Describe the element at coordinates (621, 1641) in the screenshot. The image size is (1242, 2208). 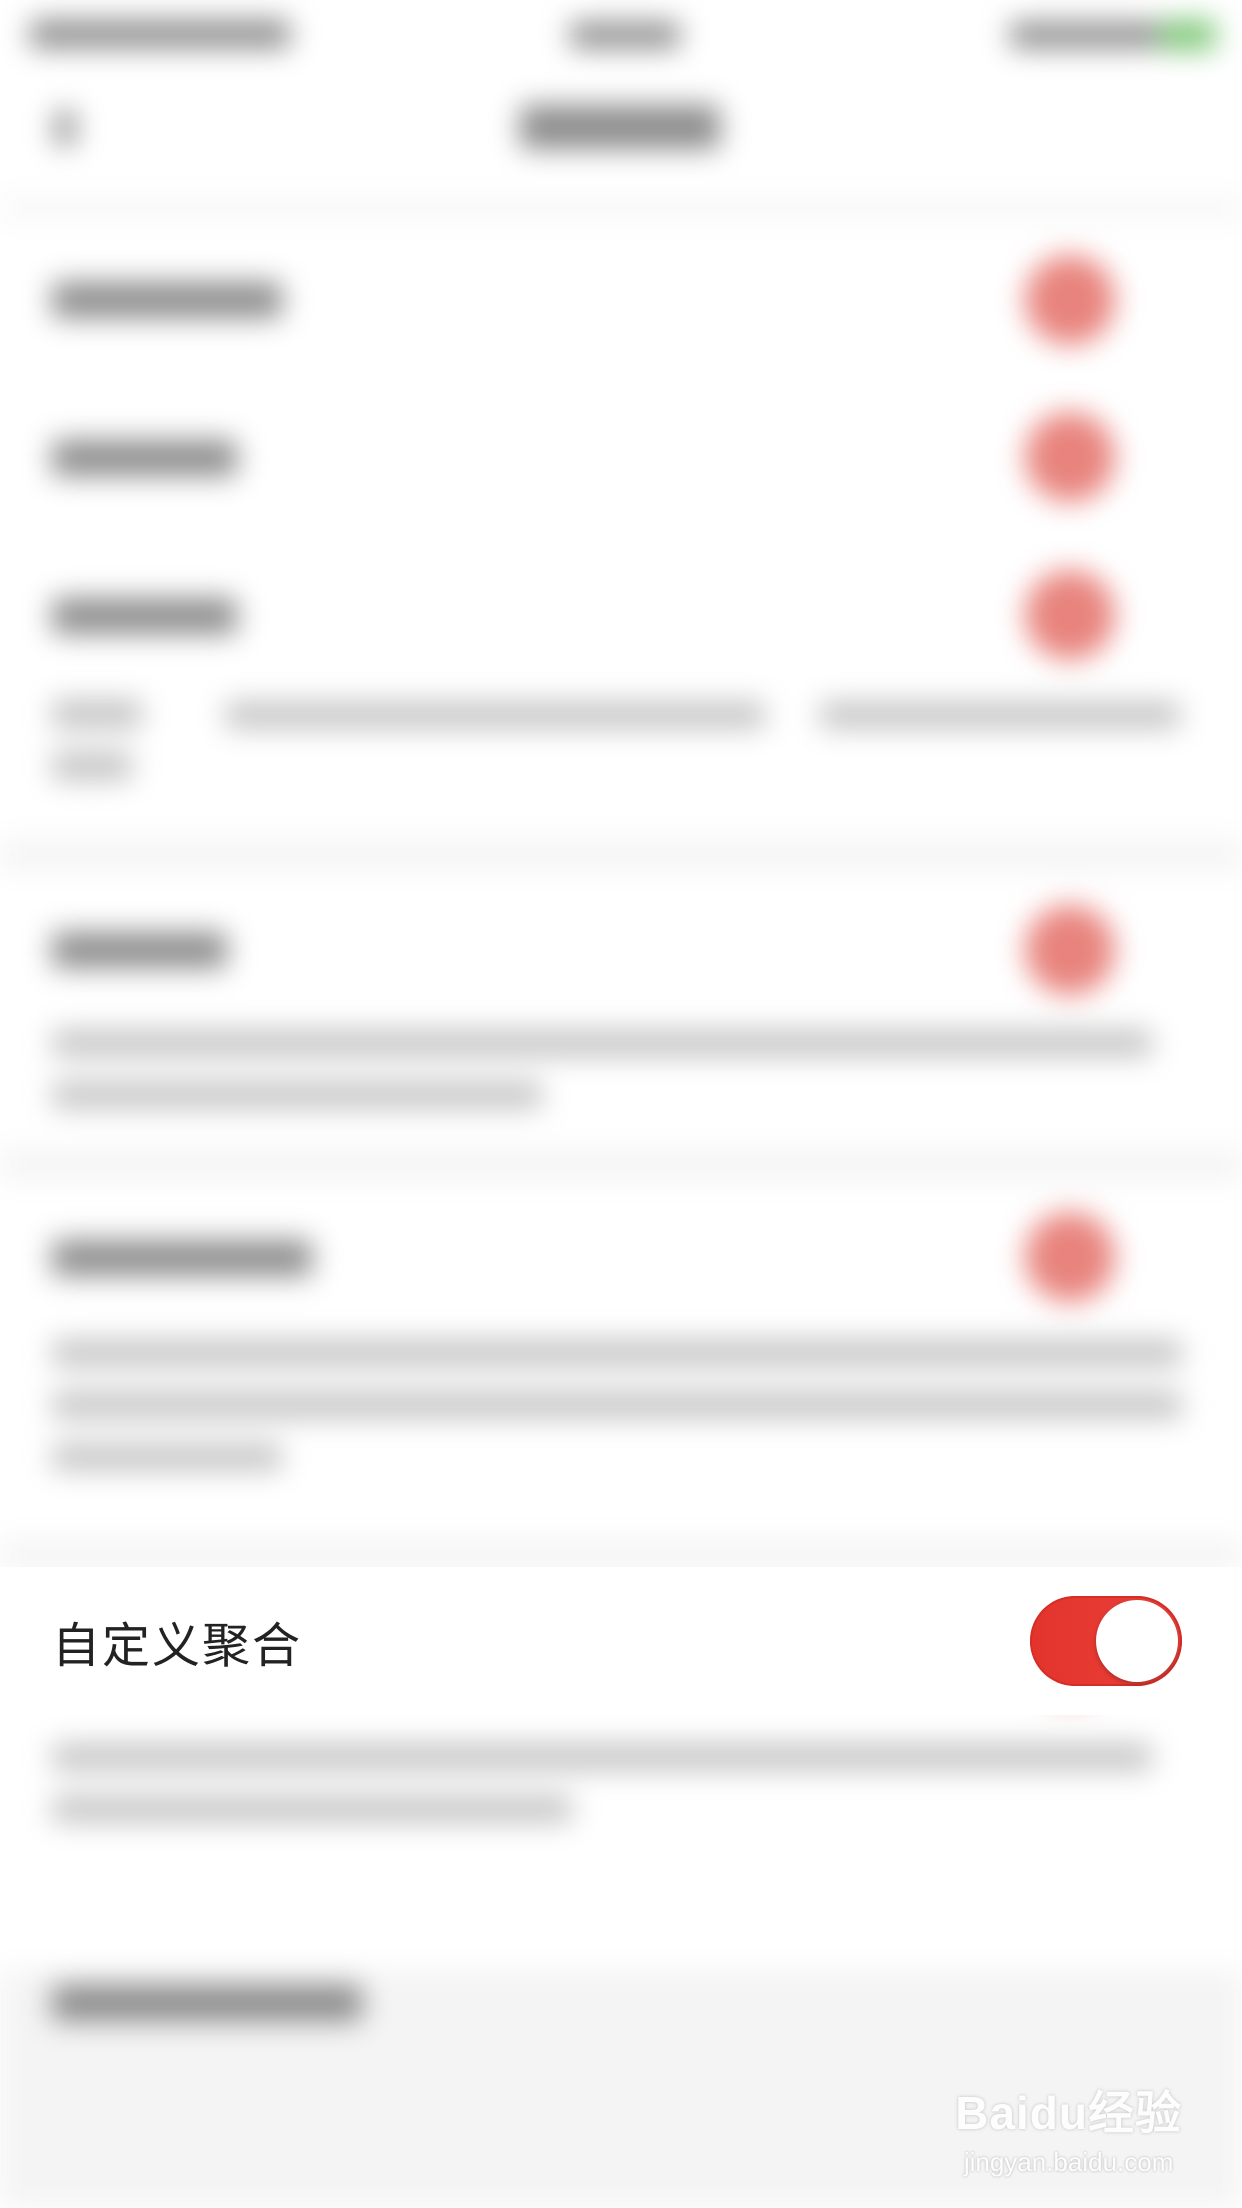
I see `setting-row-custom-aggregation: 自定义聚合` at that location.